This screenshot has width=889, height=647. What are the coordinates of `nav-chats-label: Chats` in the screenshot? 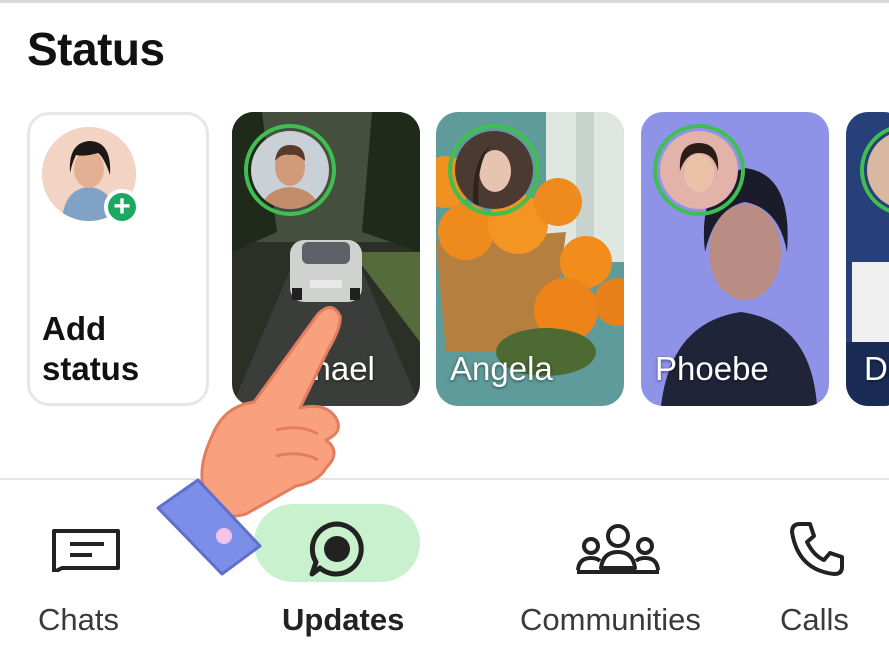 It's located at (78, 619).